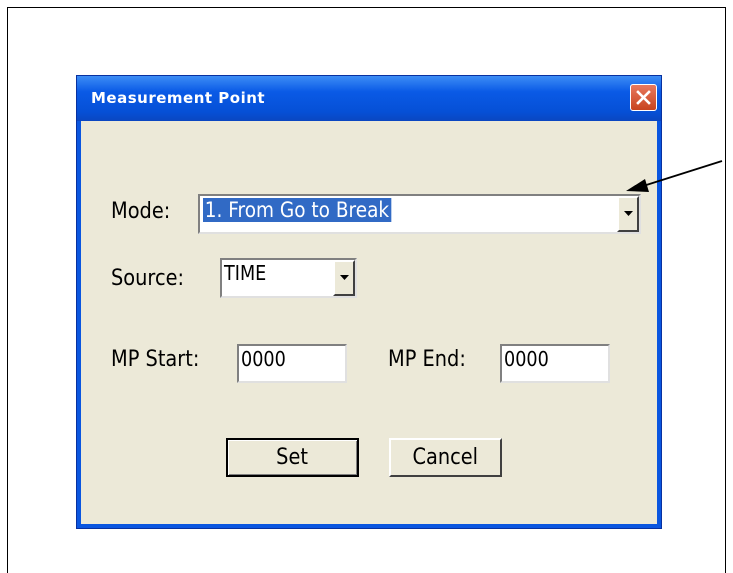  I want to click on callout-arrow, so click(674, 176).